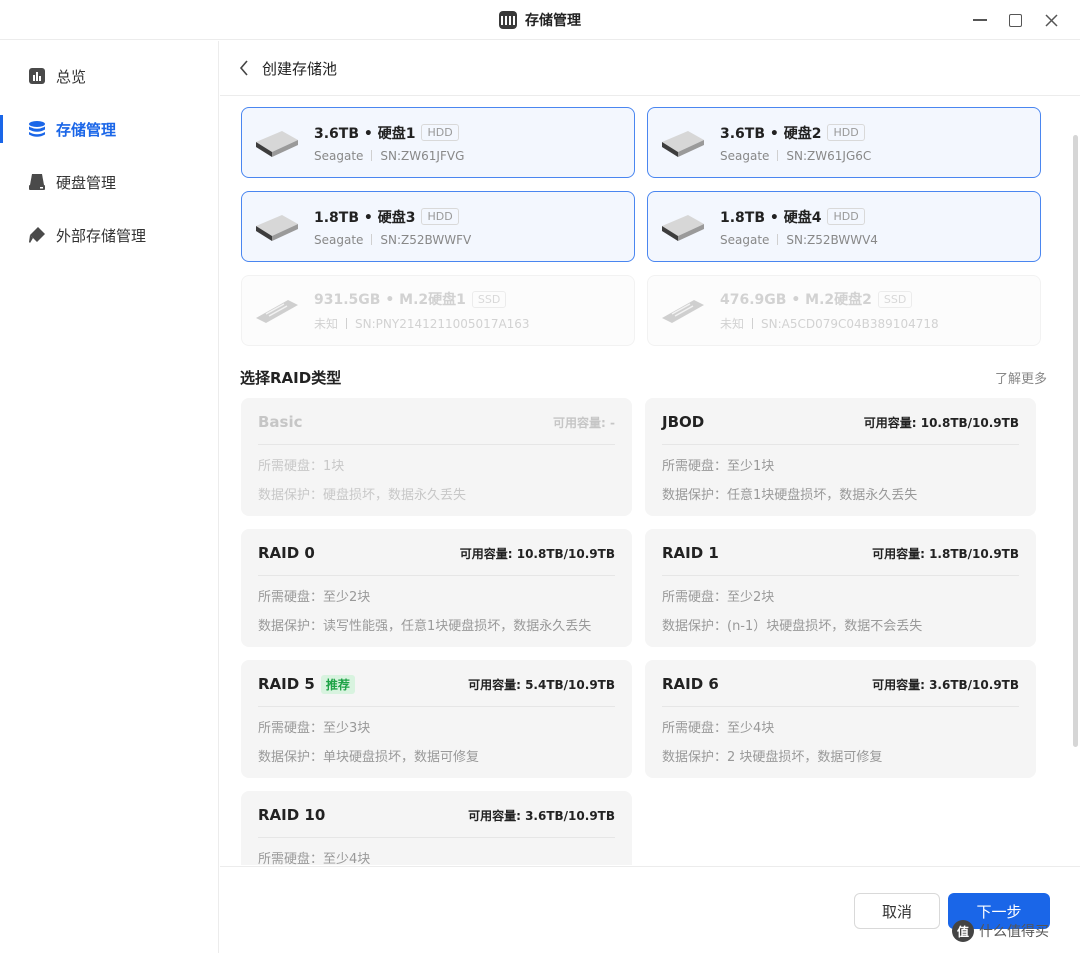  Describe the element at coordinates (1015, 20) in the screenshot. I see `maximize-button` at that location.